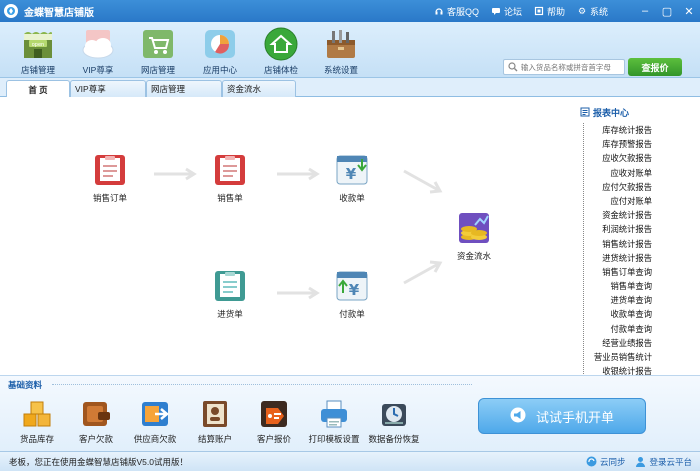  I want to click on customer-service-link: 客服QQ, so click(456, 11).